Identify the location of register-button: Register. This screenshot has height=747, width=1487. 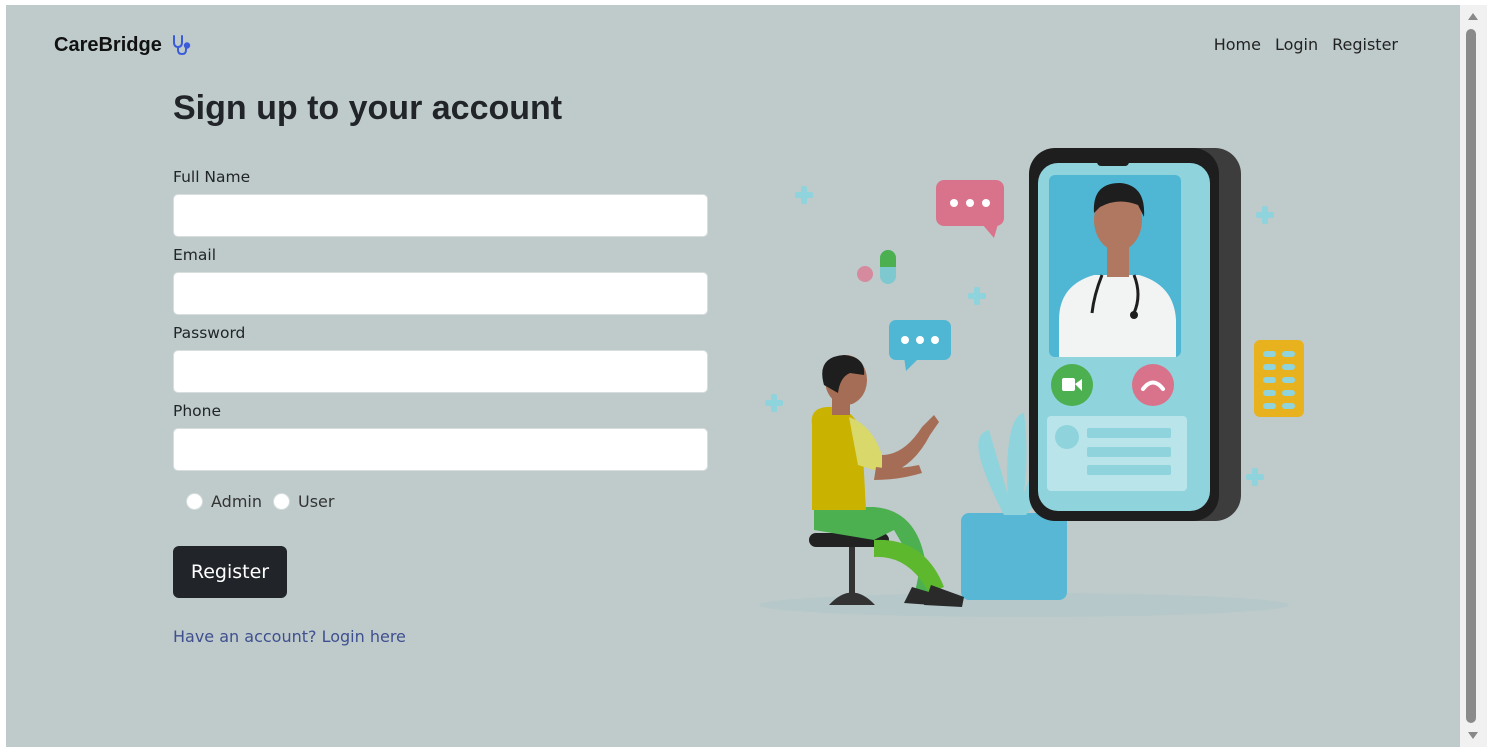
(230, 572).